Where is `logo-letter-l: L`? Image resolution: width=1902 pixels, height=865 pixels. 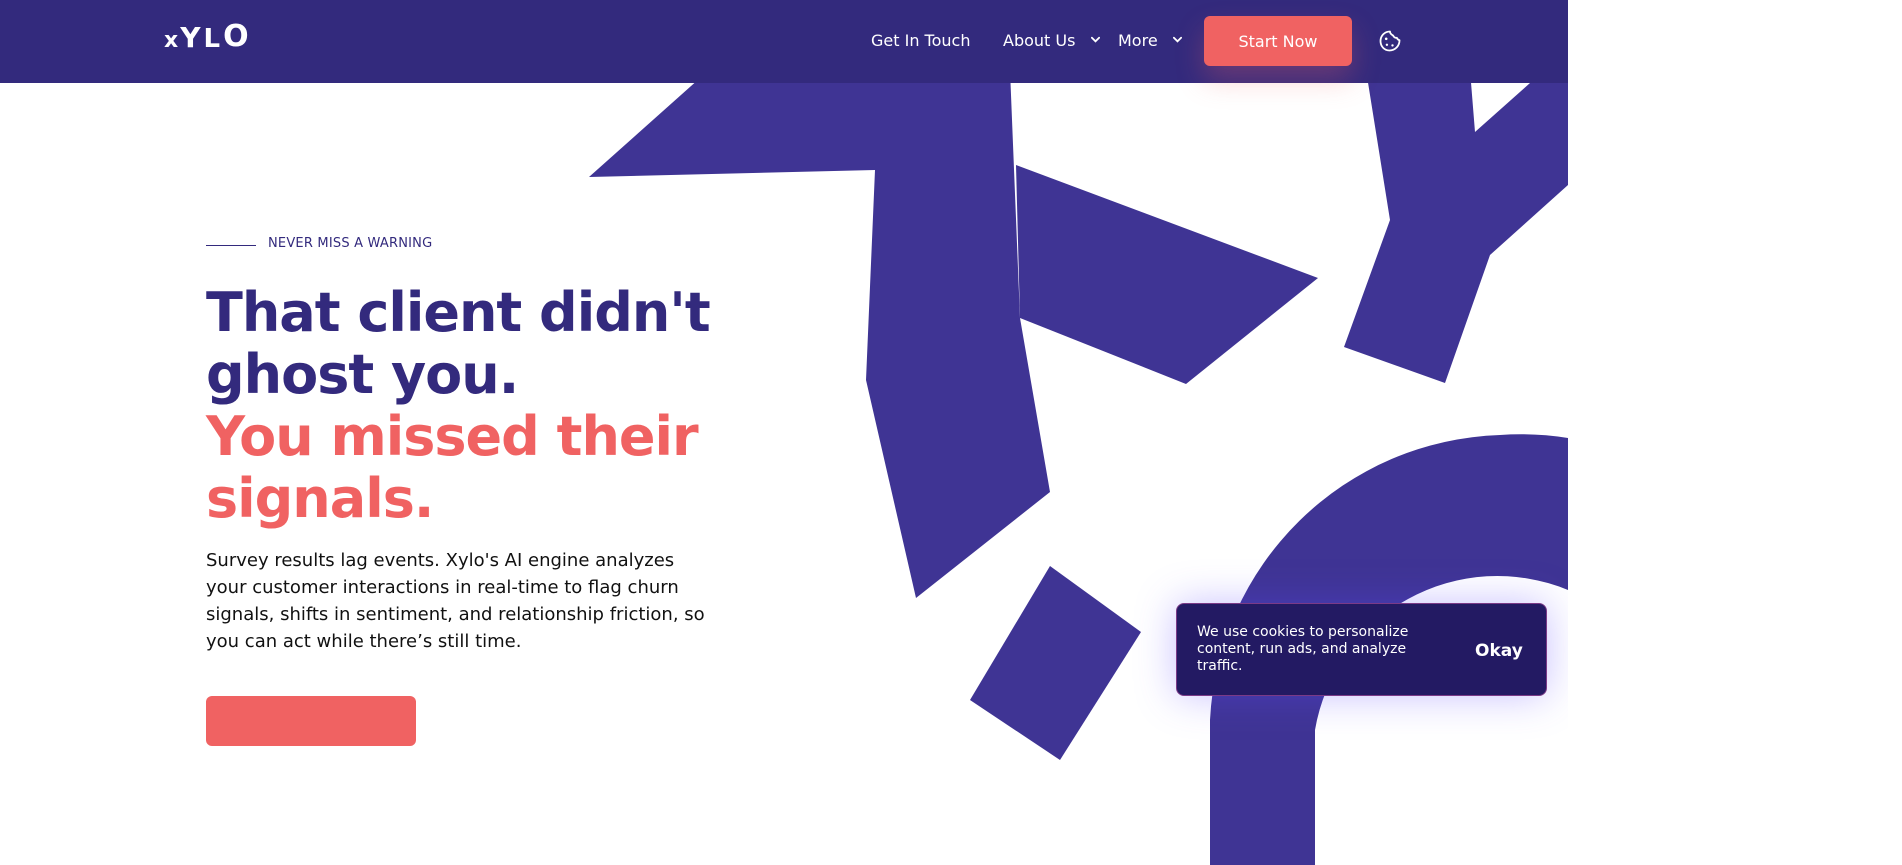 logo-letter-l: L is located at coordinates (212, 39).